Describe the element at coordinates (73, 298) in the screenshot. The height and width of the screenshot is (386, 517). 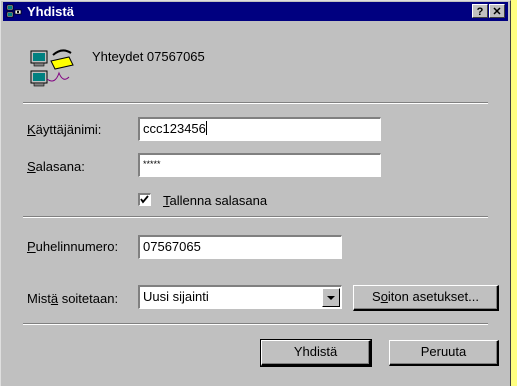
I see `dialing-from-label: Mistä soitetaan:` at that location.